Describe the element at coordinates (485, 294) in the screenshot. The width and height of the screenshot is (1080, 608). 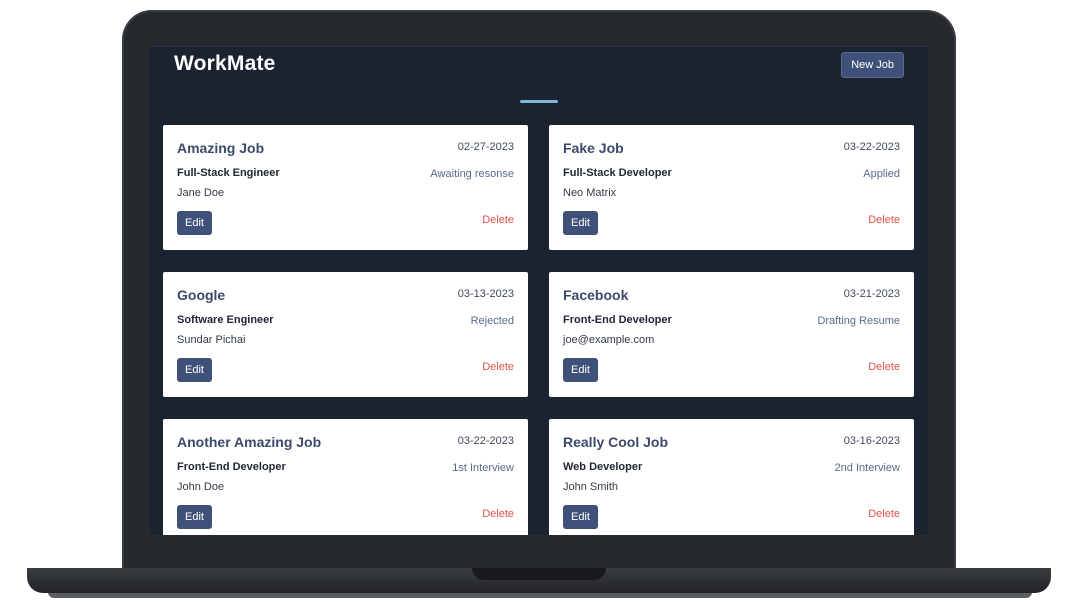
I see `job-date: 03-13-2023` at that location.